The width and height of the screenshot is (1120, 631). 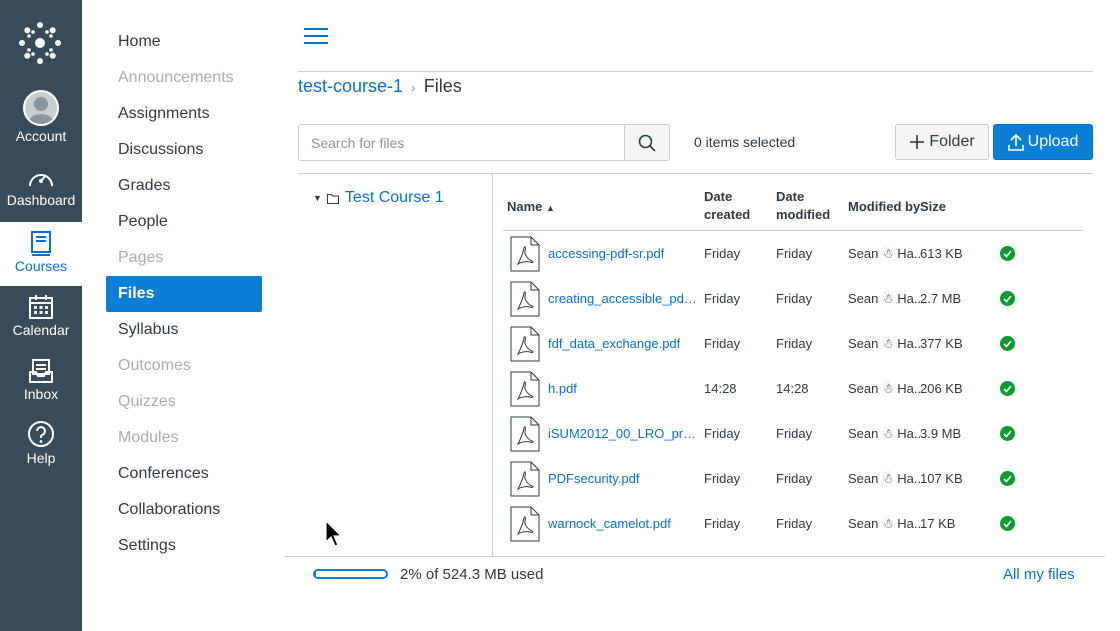 I want to click on breadcrumb-current: Files, so click(x=442, y=86).